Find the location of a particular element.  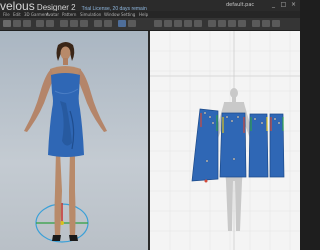

avatar-left-shoe is located at coordinates (73, 238).